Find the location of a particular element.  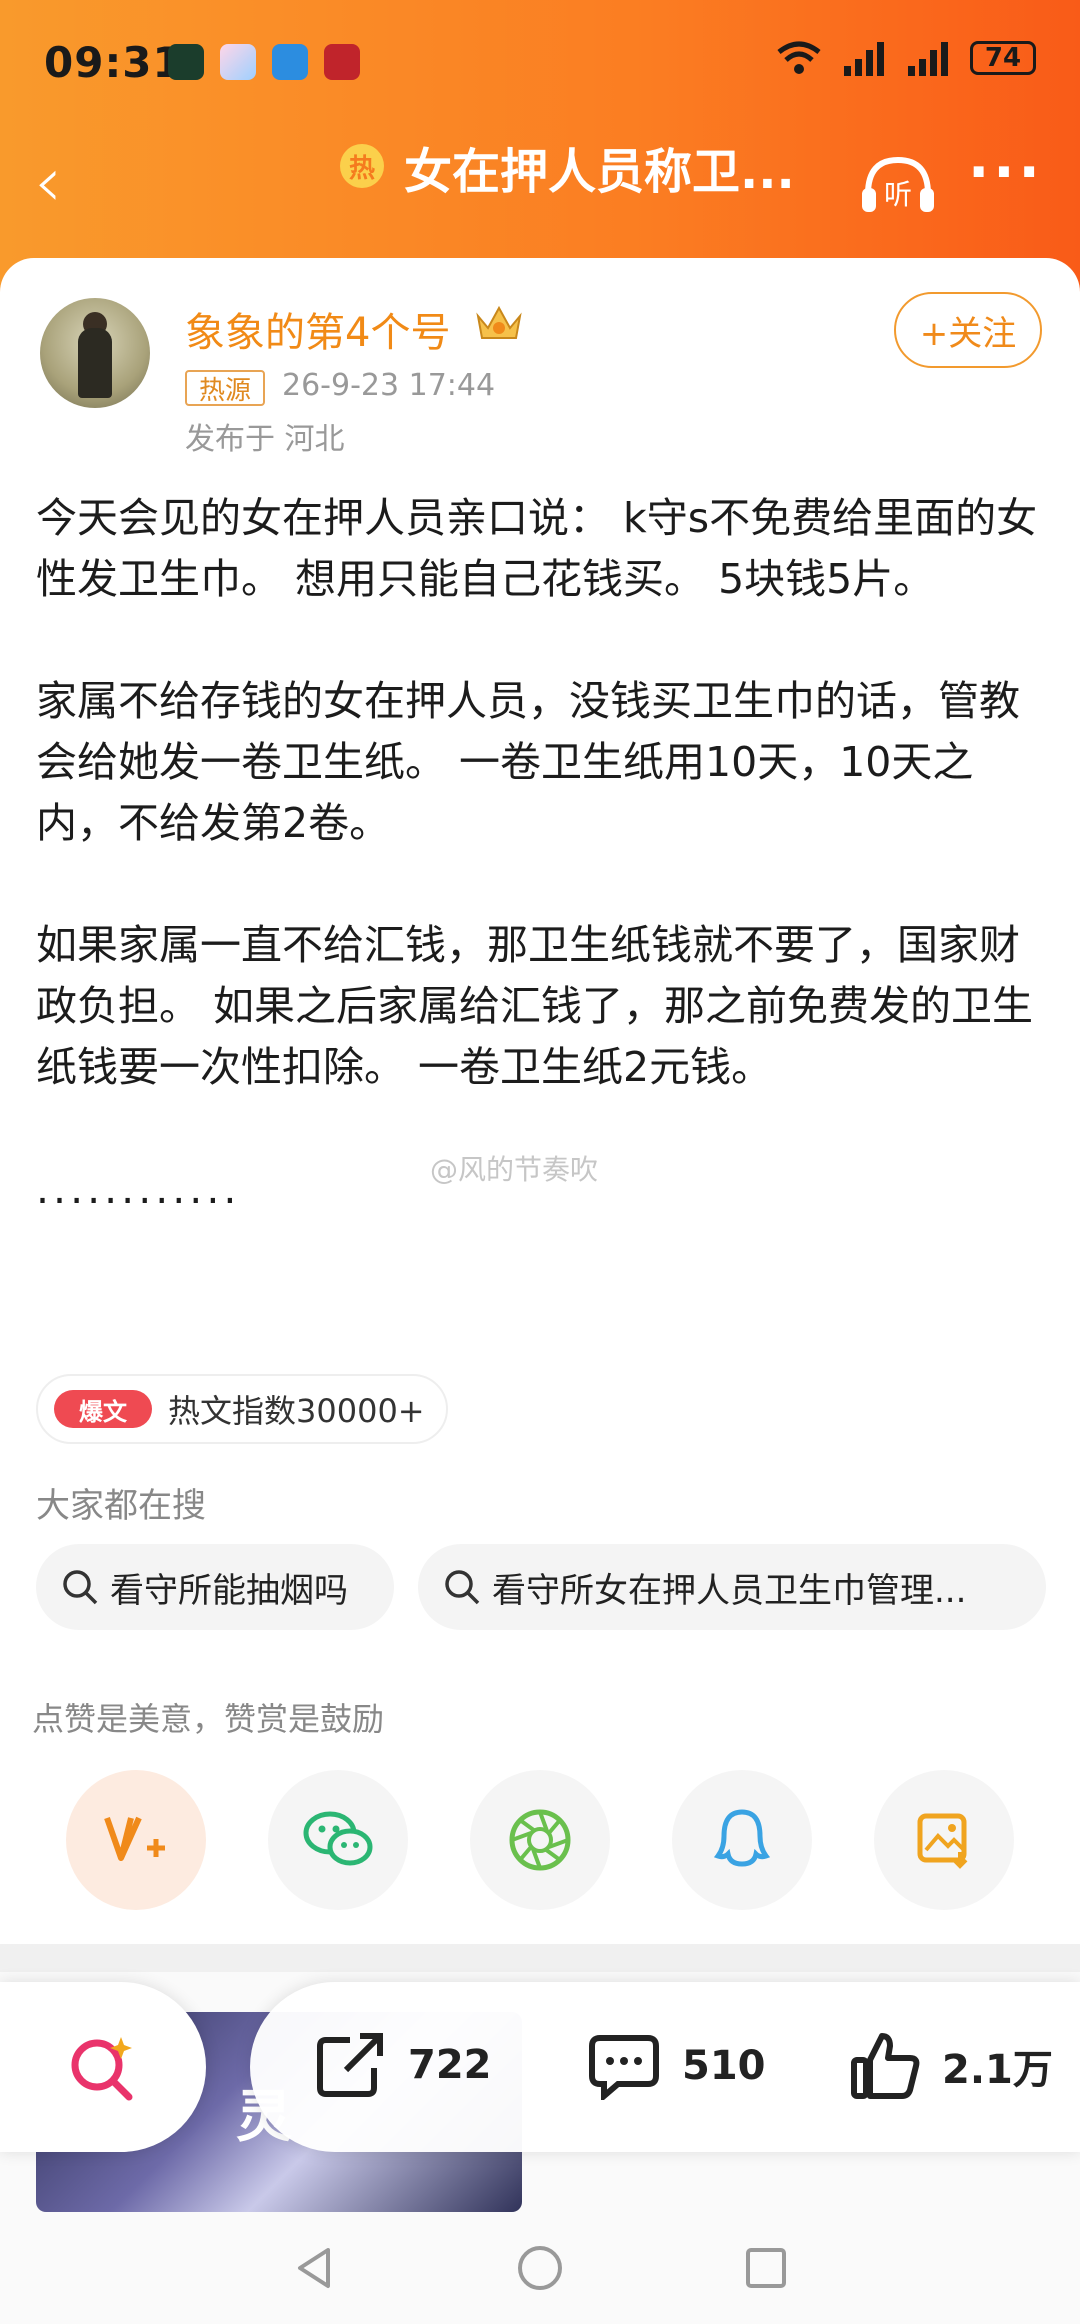

nav-back-icon is located at coordinates (314, 2268).